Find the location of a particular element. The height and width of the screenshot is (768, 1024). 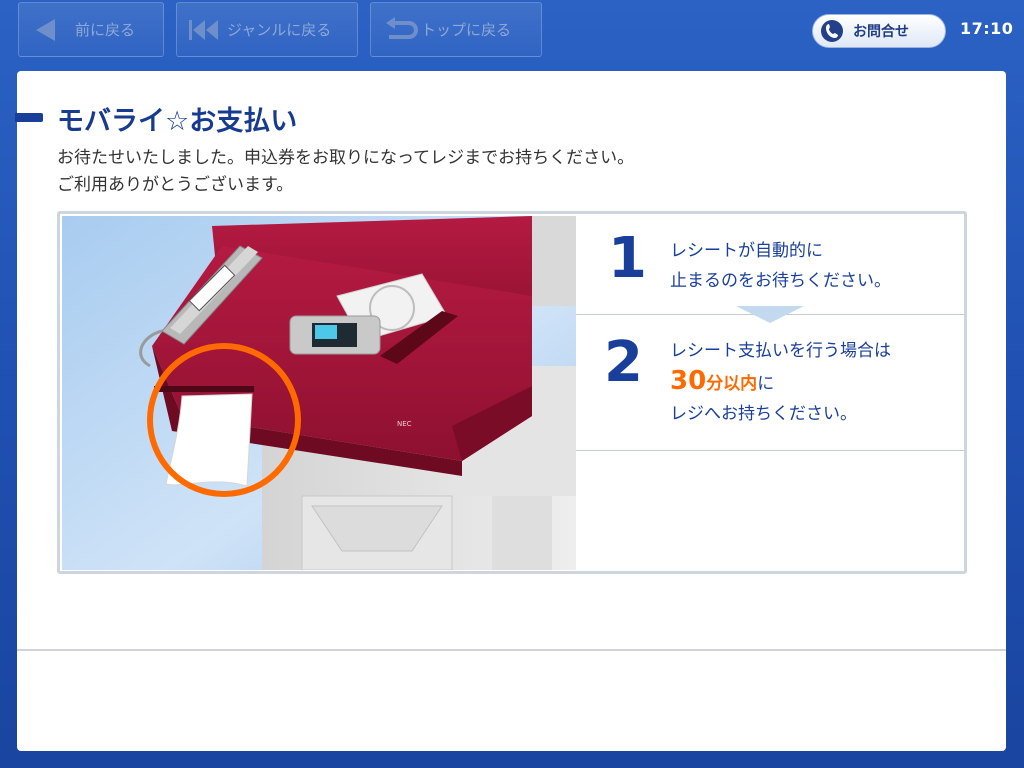

footer-divider is located at coordinates (511, 650).